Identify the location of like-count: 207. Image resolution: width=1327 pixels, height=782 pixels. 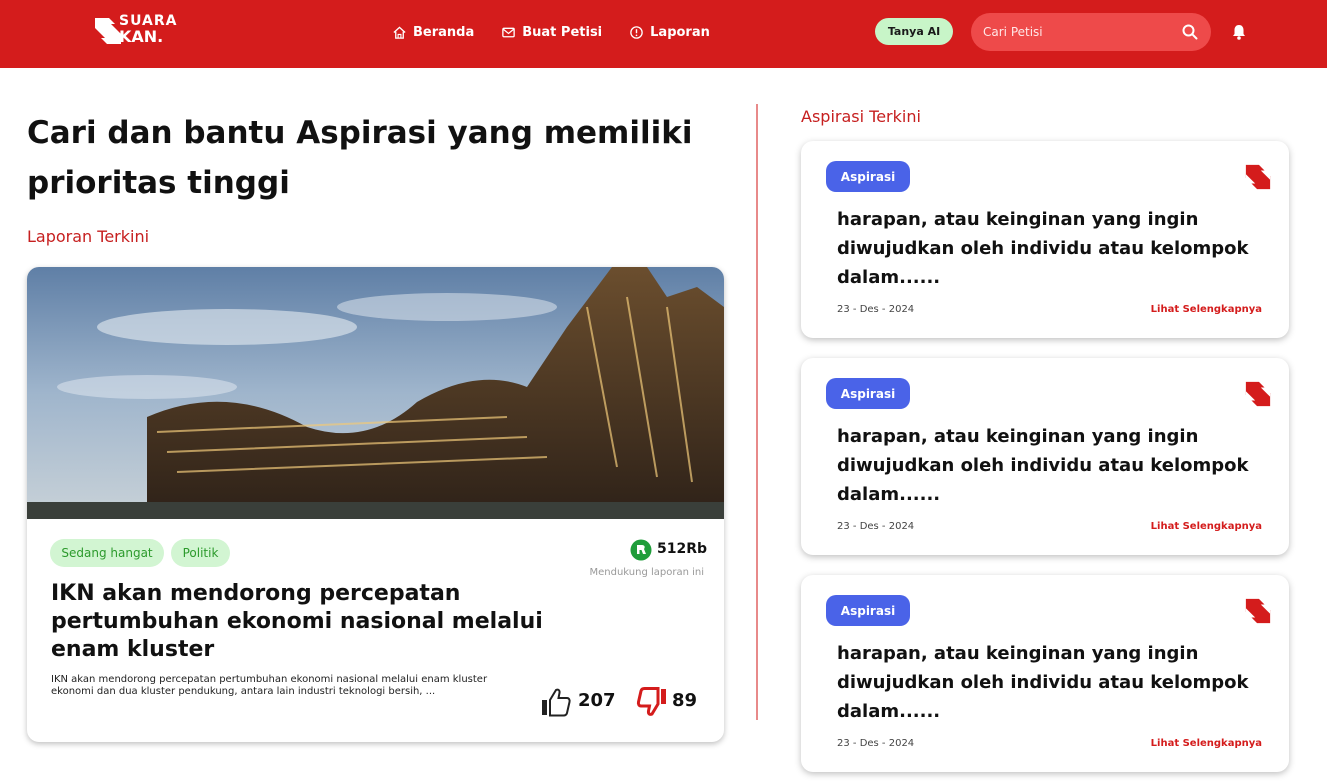
(597, 700).